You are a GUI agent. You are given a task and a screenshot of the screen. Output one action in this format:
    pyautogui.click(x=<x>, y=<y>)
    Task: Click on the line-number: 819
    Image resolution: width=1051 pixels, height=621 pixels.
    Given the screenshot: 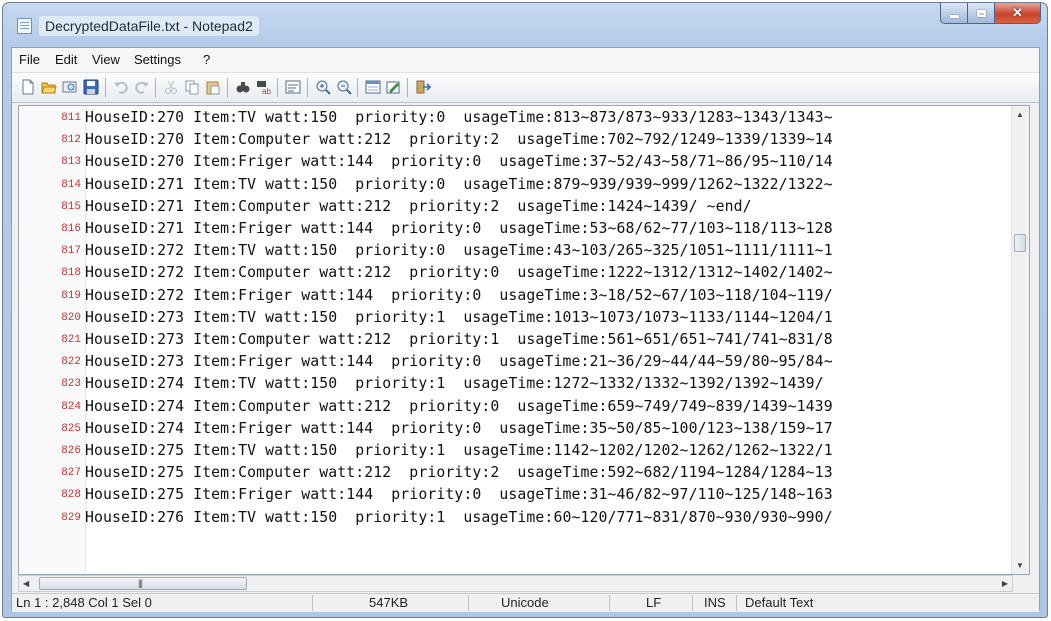 What is the action you would take?
    pyautogui.click(x=71, y=295)
    